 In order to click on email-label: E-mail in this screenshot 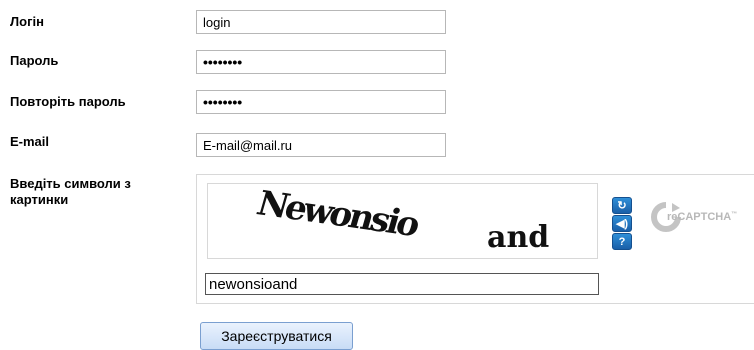, I will do `click(30, 141)`.